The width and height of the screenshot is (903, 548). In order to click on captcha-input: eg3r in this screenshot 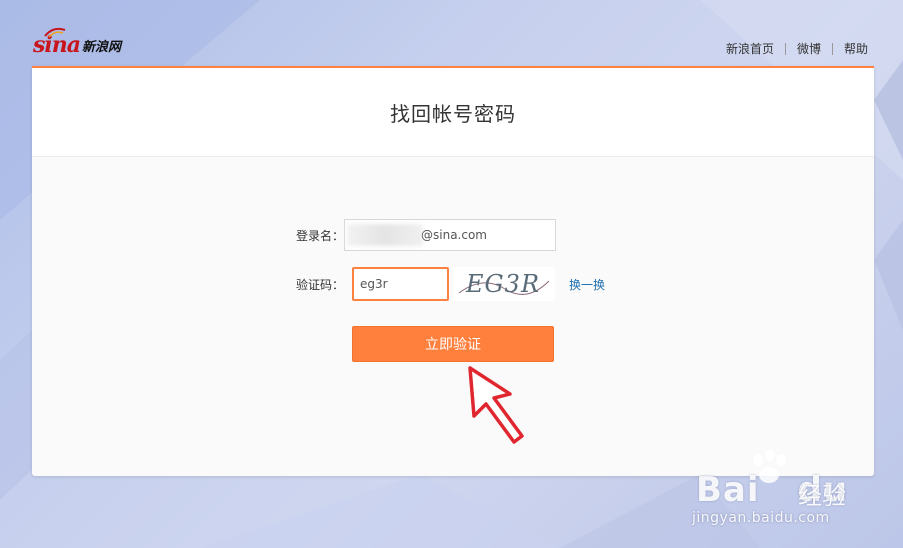, I will do `click(400, 284)`.